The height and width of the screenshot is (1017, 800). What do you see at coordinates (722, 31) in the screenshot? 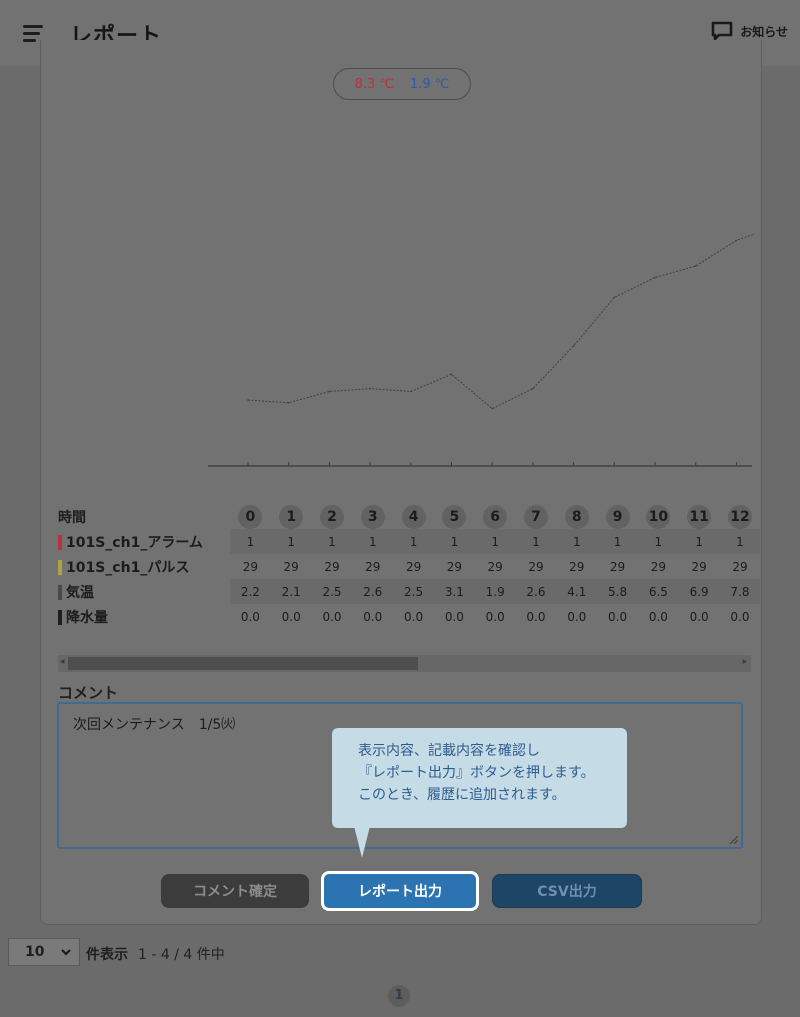
I see `chat-bubble-icon` at bounding box center [722, 31].